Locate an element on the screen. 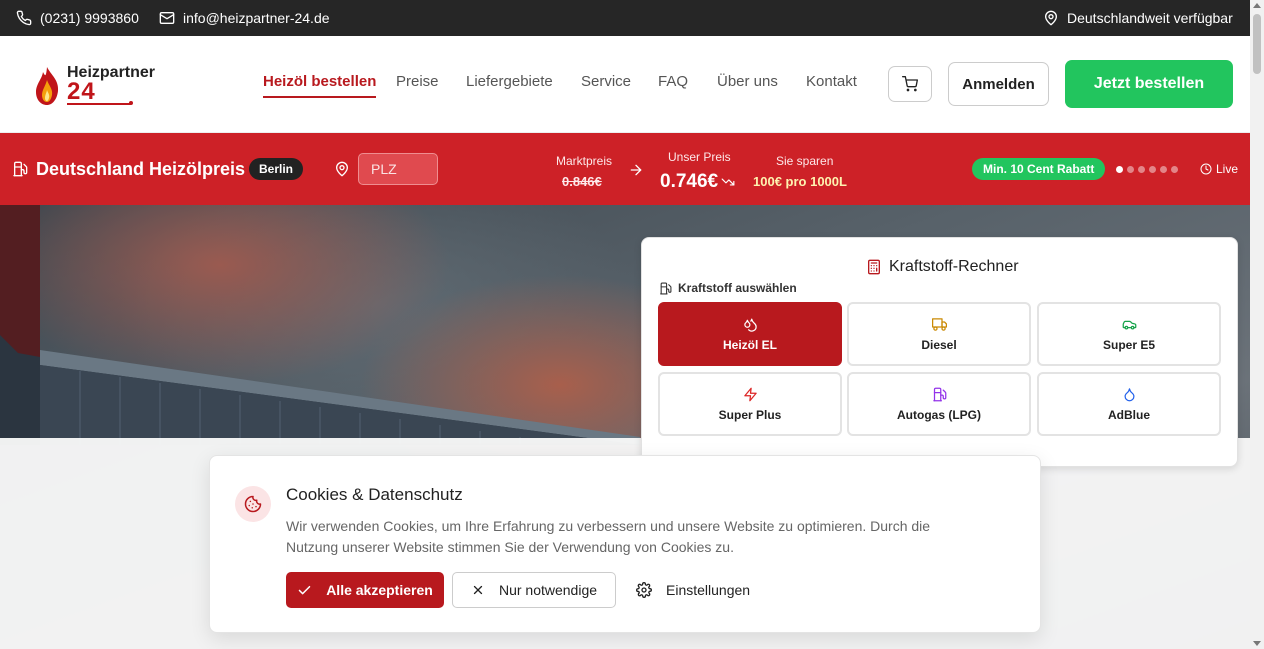 The height and width of the screenshot is (649, 1264). fuel-select-label: Kraftstoff auswählen is located at coordinates (728, 288).